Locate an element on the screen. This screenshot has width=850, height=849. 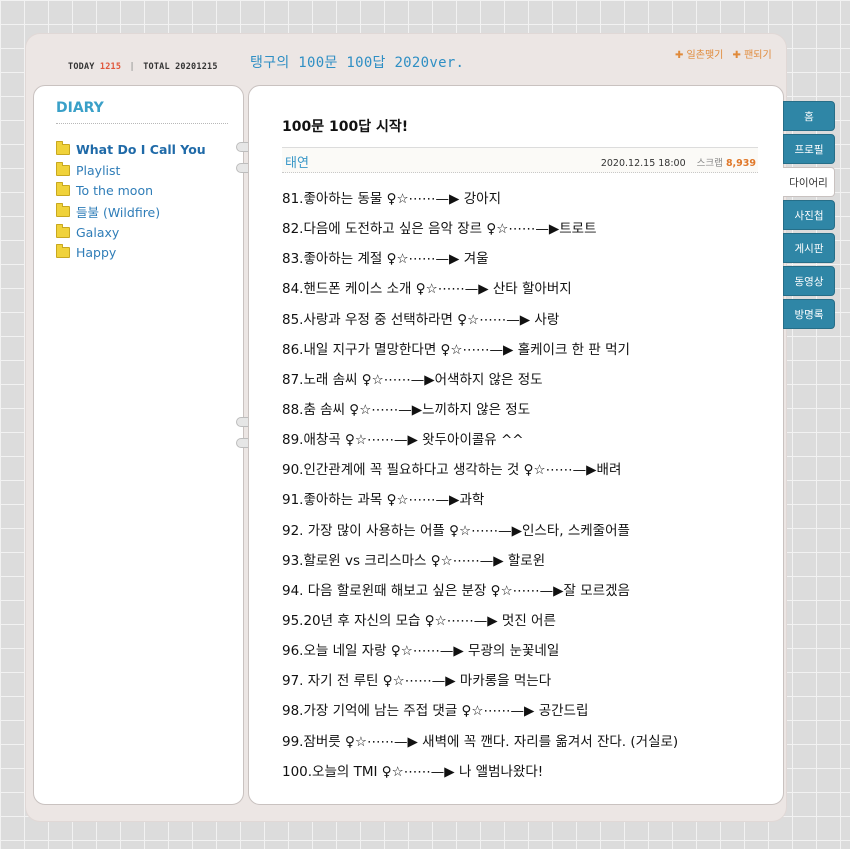
qa-line: 96.오늘 네일 자랑 ♀☆⋯⋯—▶ 무광의 눈꽃네일 is located at coordinates (421, 651).